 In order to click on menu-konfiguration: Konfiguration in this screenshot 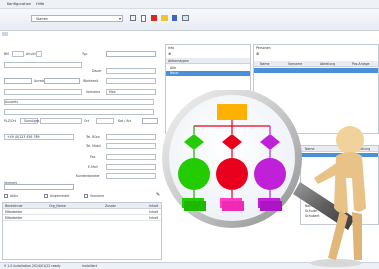, I will do `click(19, 4)`.